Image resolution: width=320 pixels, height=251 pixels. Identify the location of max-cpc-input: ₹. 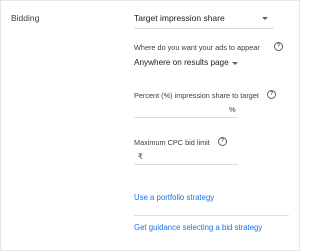
(186, 157).